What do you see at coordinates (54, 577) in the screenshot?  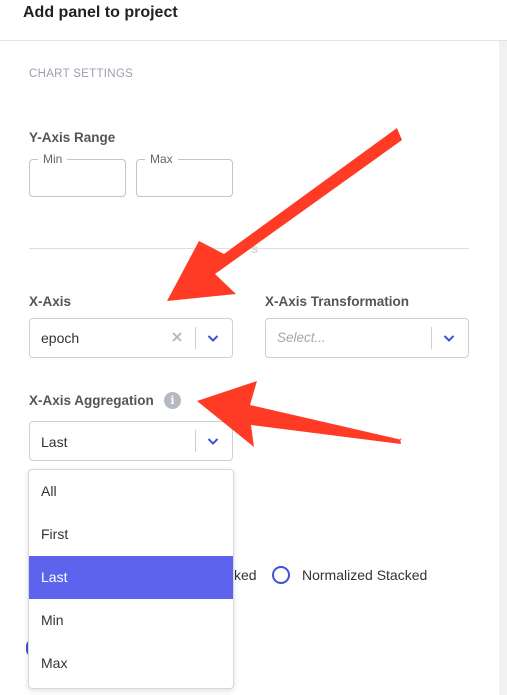 I see `dropdown-option-label: Last` at bounding box center [54, 577].